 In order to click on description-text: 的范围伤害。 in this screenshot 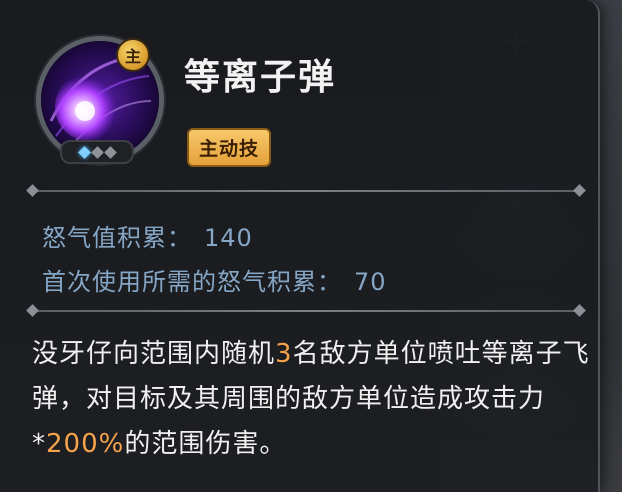, I will do `click(205, 444)`.